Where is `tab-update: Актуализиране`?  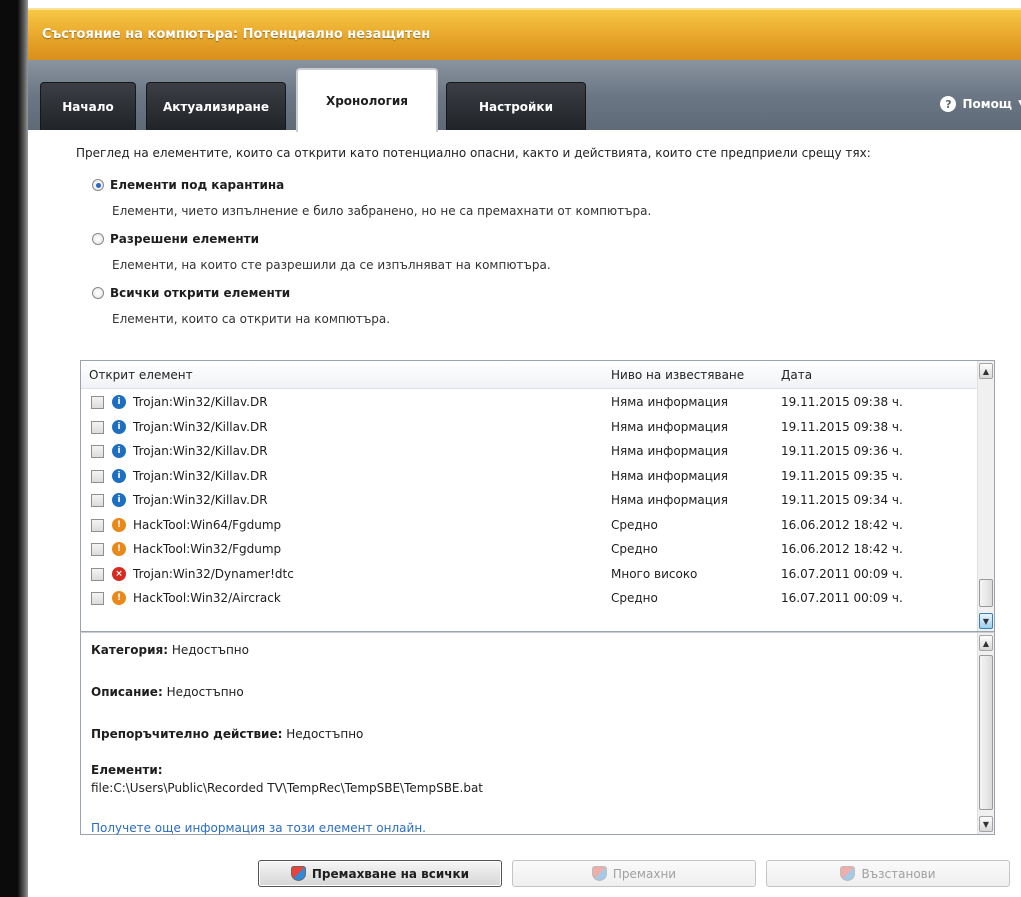 tab-update: Актуализиране is located at coordinates (216, 106).